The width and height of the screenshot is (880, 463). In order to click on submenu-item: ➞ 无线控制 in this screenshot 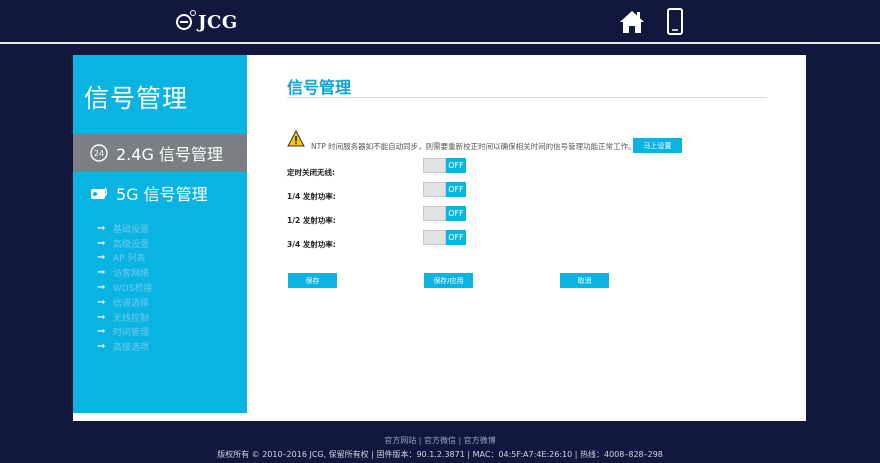, I will do `click(172, 317)`.